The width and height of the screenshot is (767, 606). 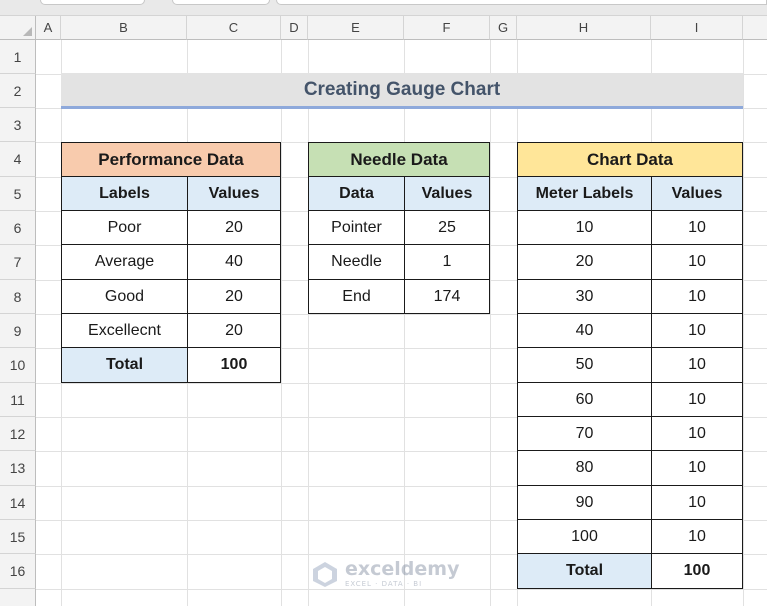 What do you see at coordinates (325, 574) in the screenshot?
I see `exceldemy-logo-icon` at bounding box center [325, 574].